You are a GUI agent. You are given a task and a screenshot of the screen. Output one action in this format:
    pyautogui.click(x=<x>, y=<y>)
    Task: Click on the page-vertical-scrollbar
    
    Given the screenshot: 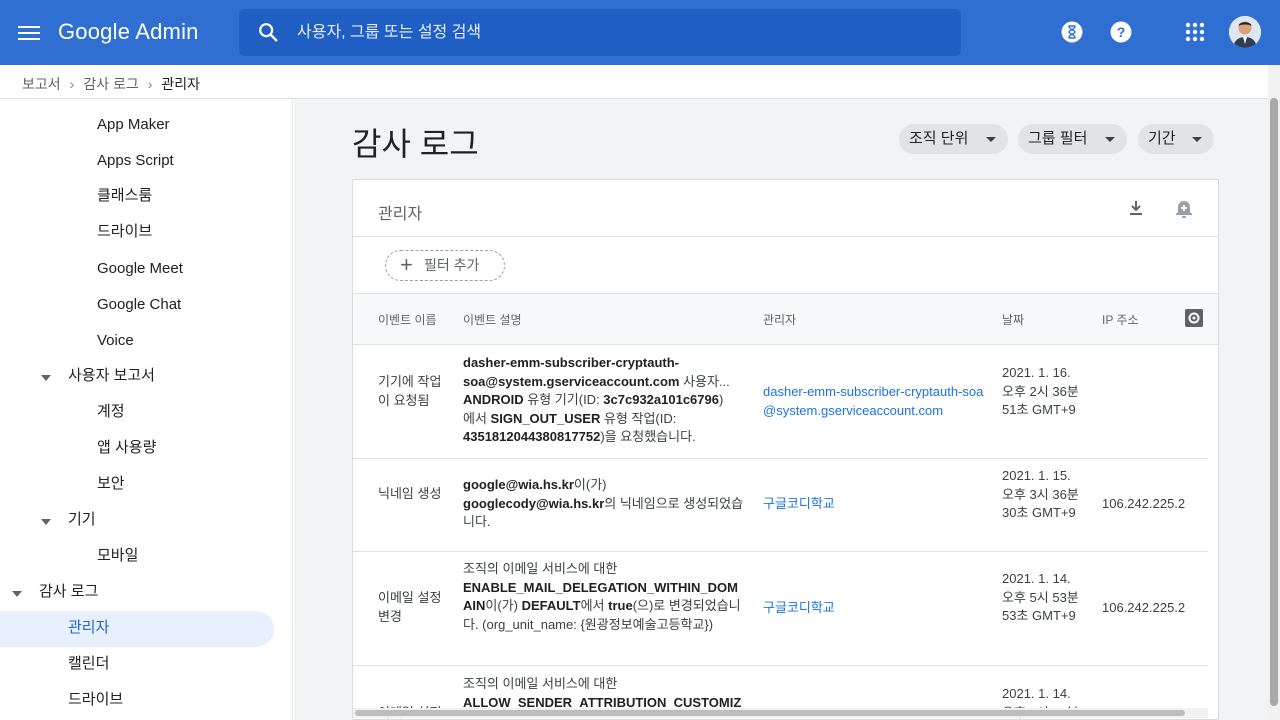 What is the action you would take?
    pyautogui.click(x=1274, y=392)
    